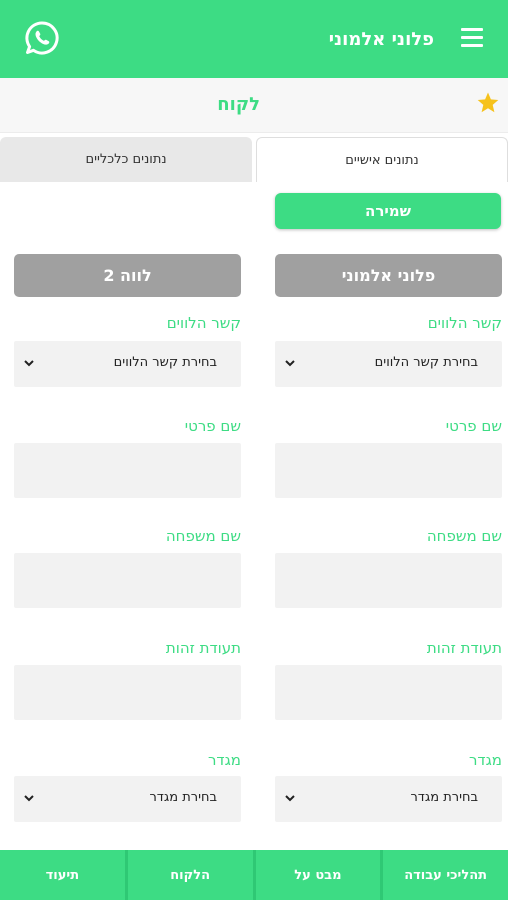  I want to click on tab-personal-data: נתונים אישיים, so click(382, 159).